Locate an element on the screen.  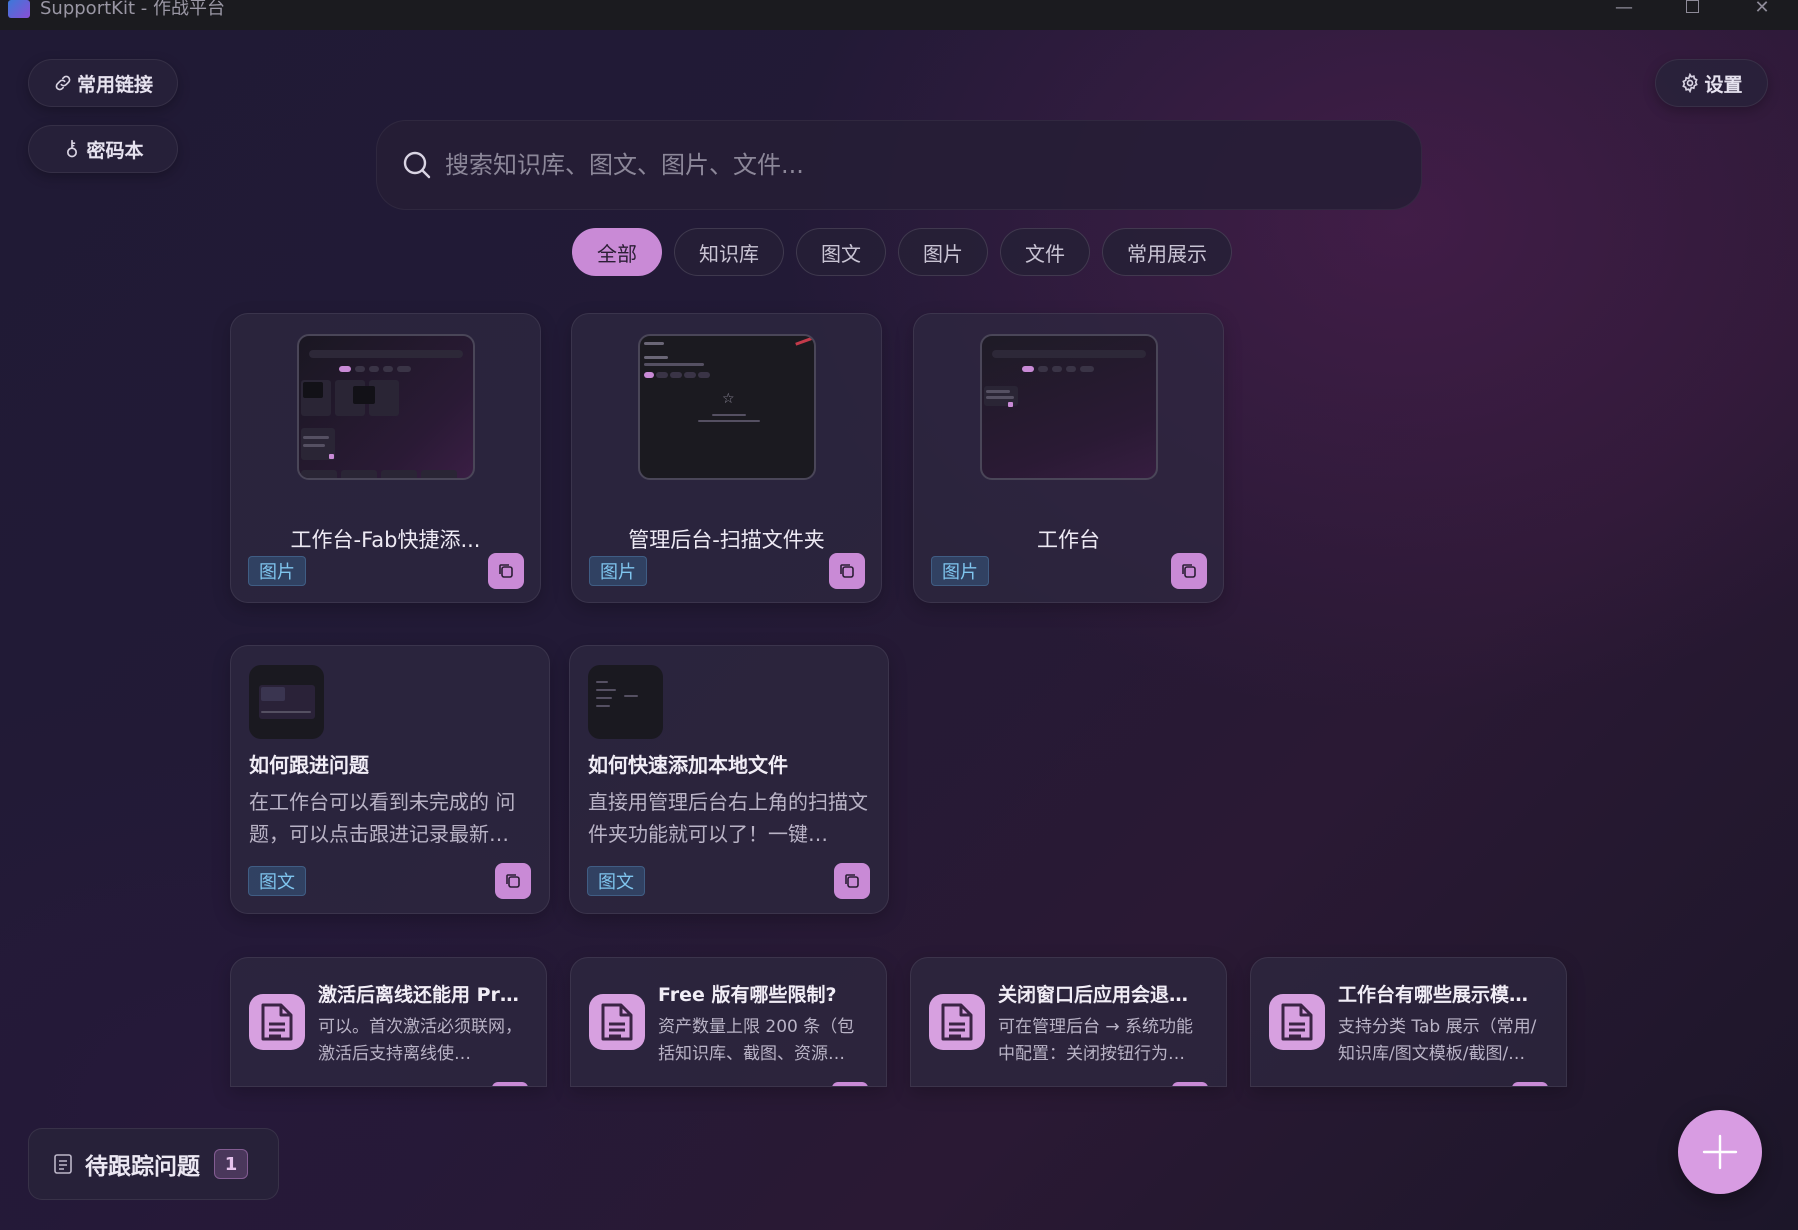
plus-icon is located at coordinates (1720, 1152).